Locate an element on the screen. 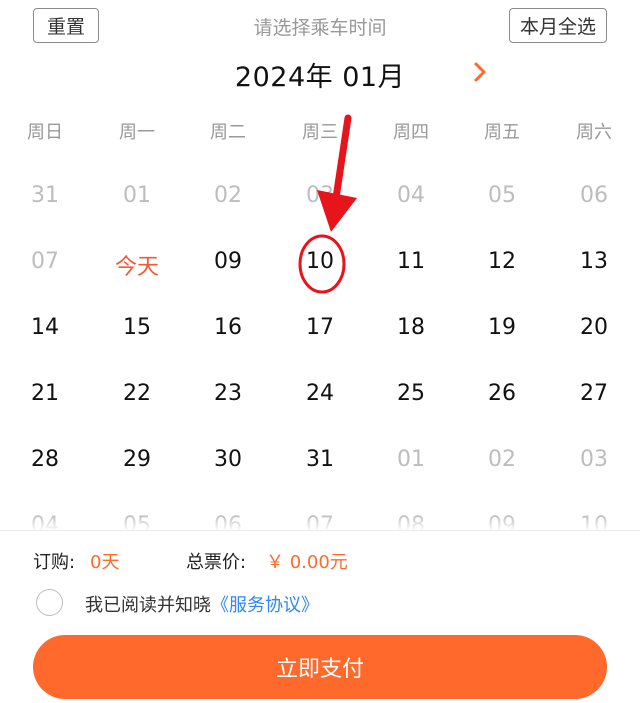 This screenshot has width=640, height=703. day-cell: 06 is located at coordinates (594, 195).